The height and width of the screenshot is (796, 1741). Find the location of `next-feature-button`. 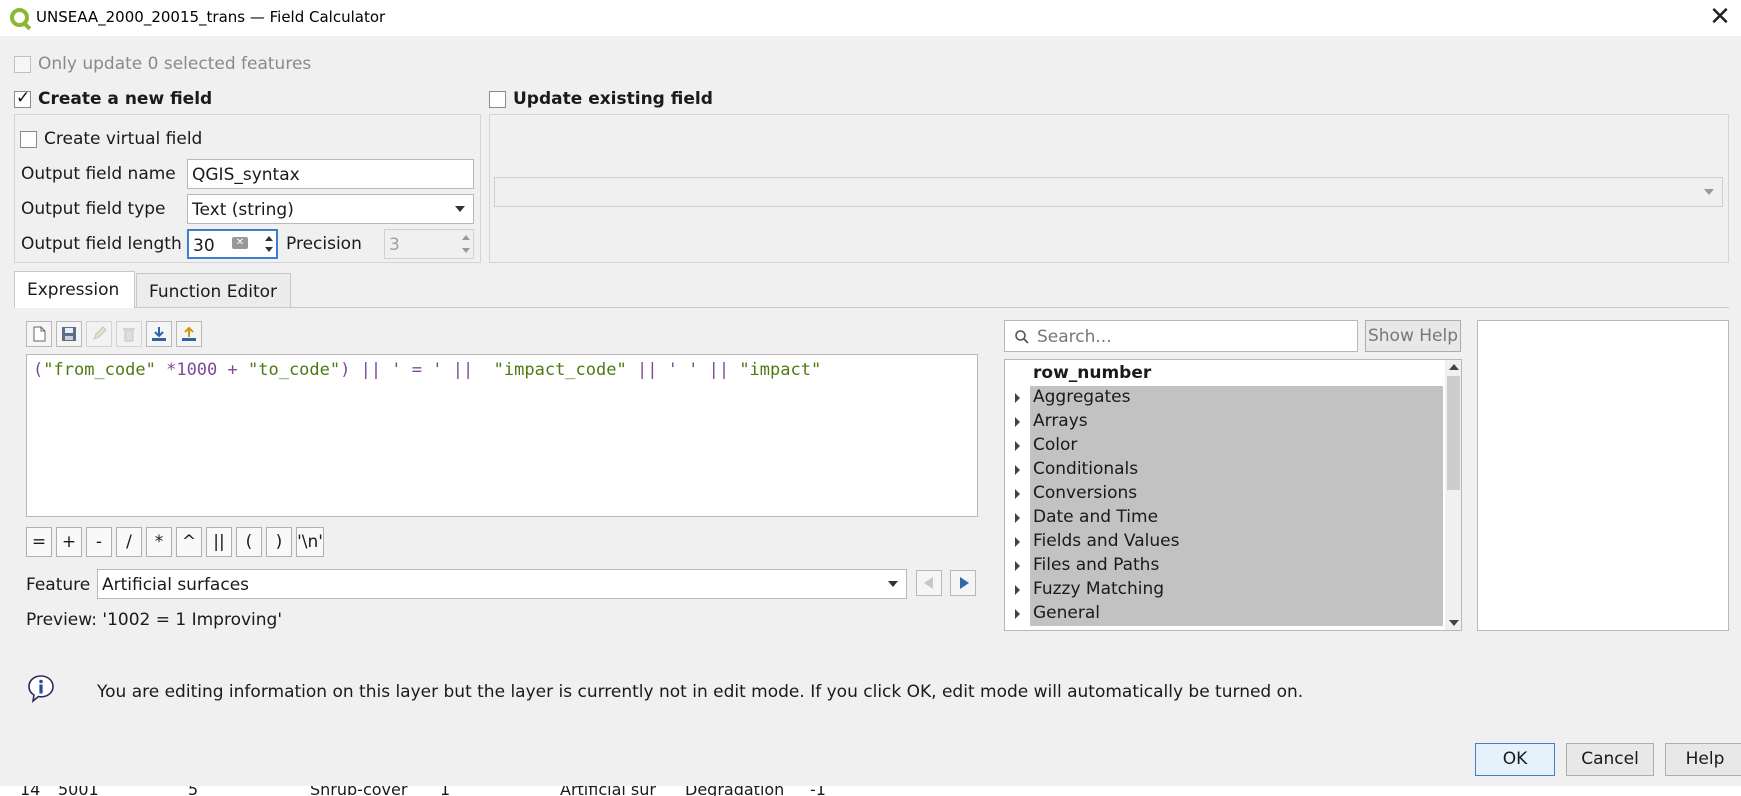

next-feature-button is located at coordinates (963, 583).